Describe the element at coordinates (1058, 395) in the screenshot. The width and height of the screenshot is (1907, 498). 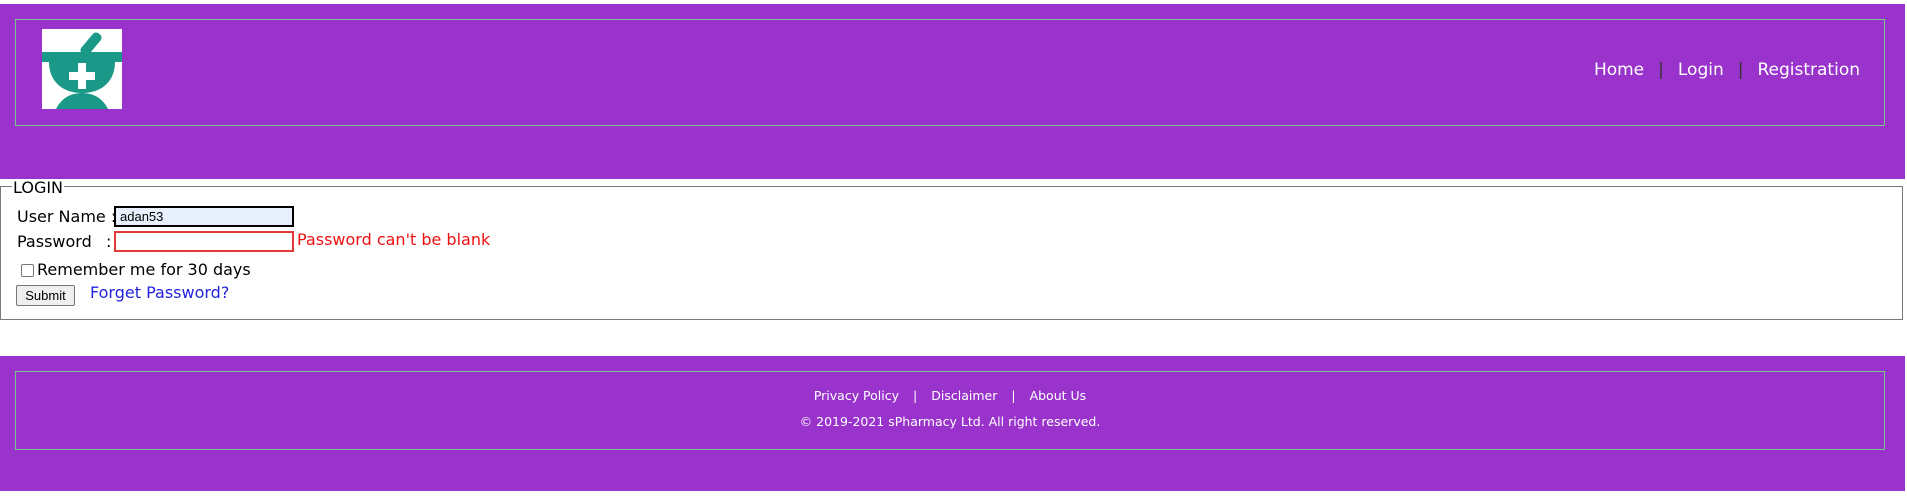
I see `about-us-link: About Us` at that location.